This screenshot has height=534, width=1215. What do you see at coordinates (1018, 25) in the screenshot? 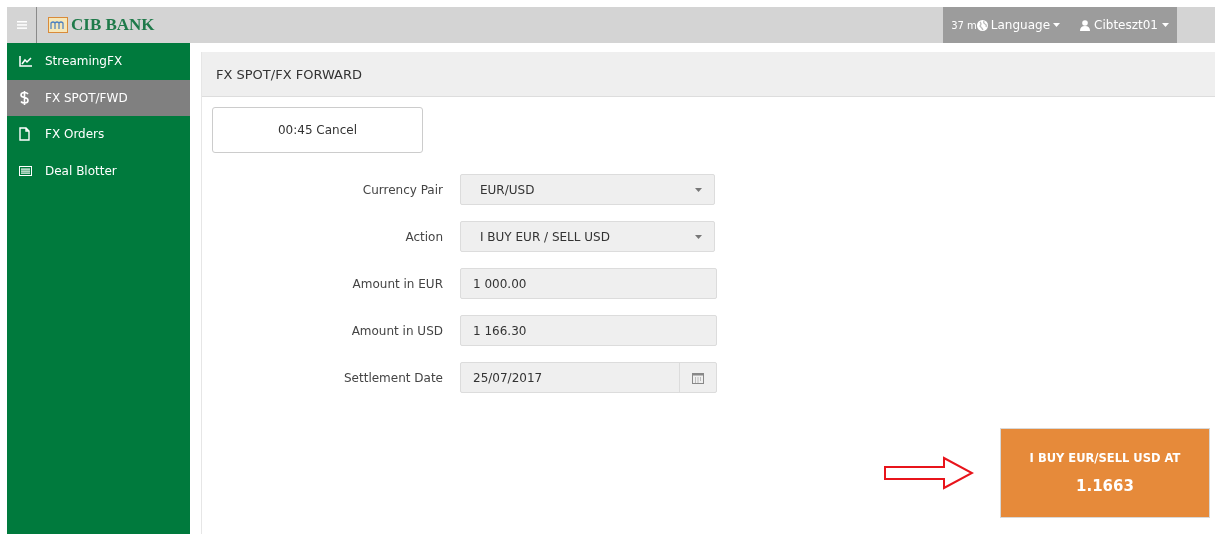
I see `language-menu: Language` at bounding box center [1018, 25].